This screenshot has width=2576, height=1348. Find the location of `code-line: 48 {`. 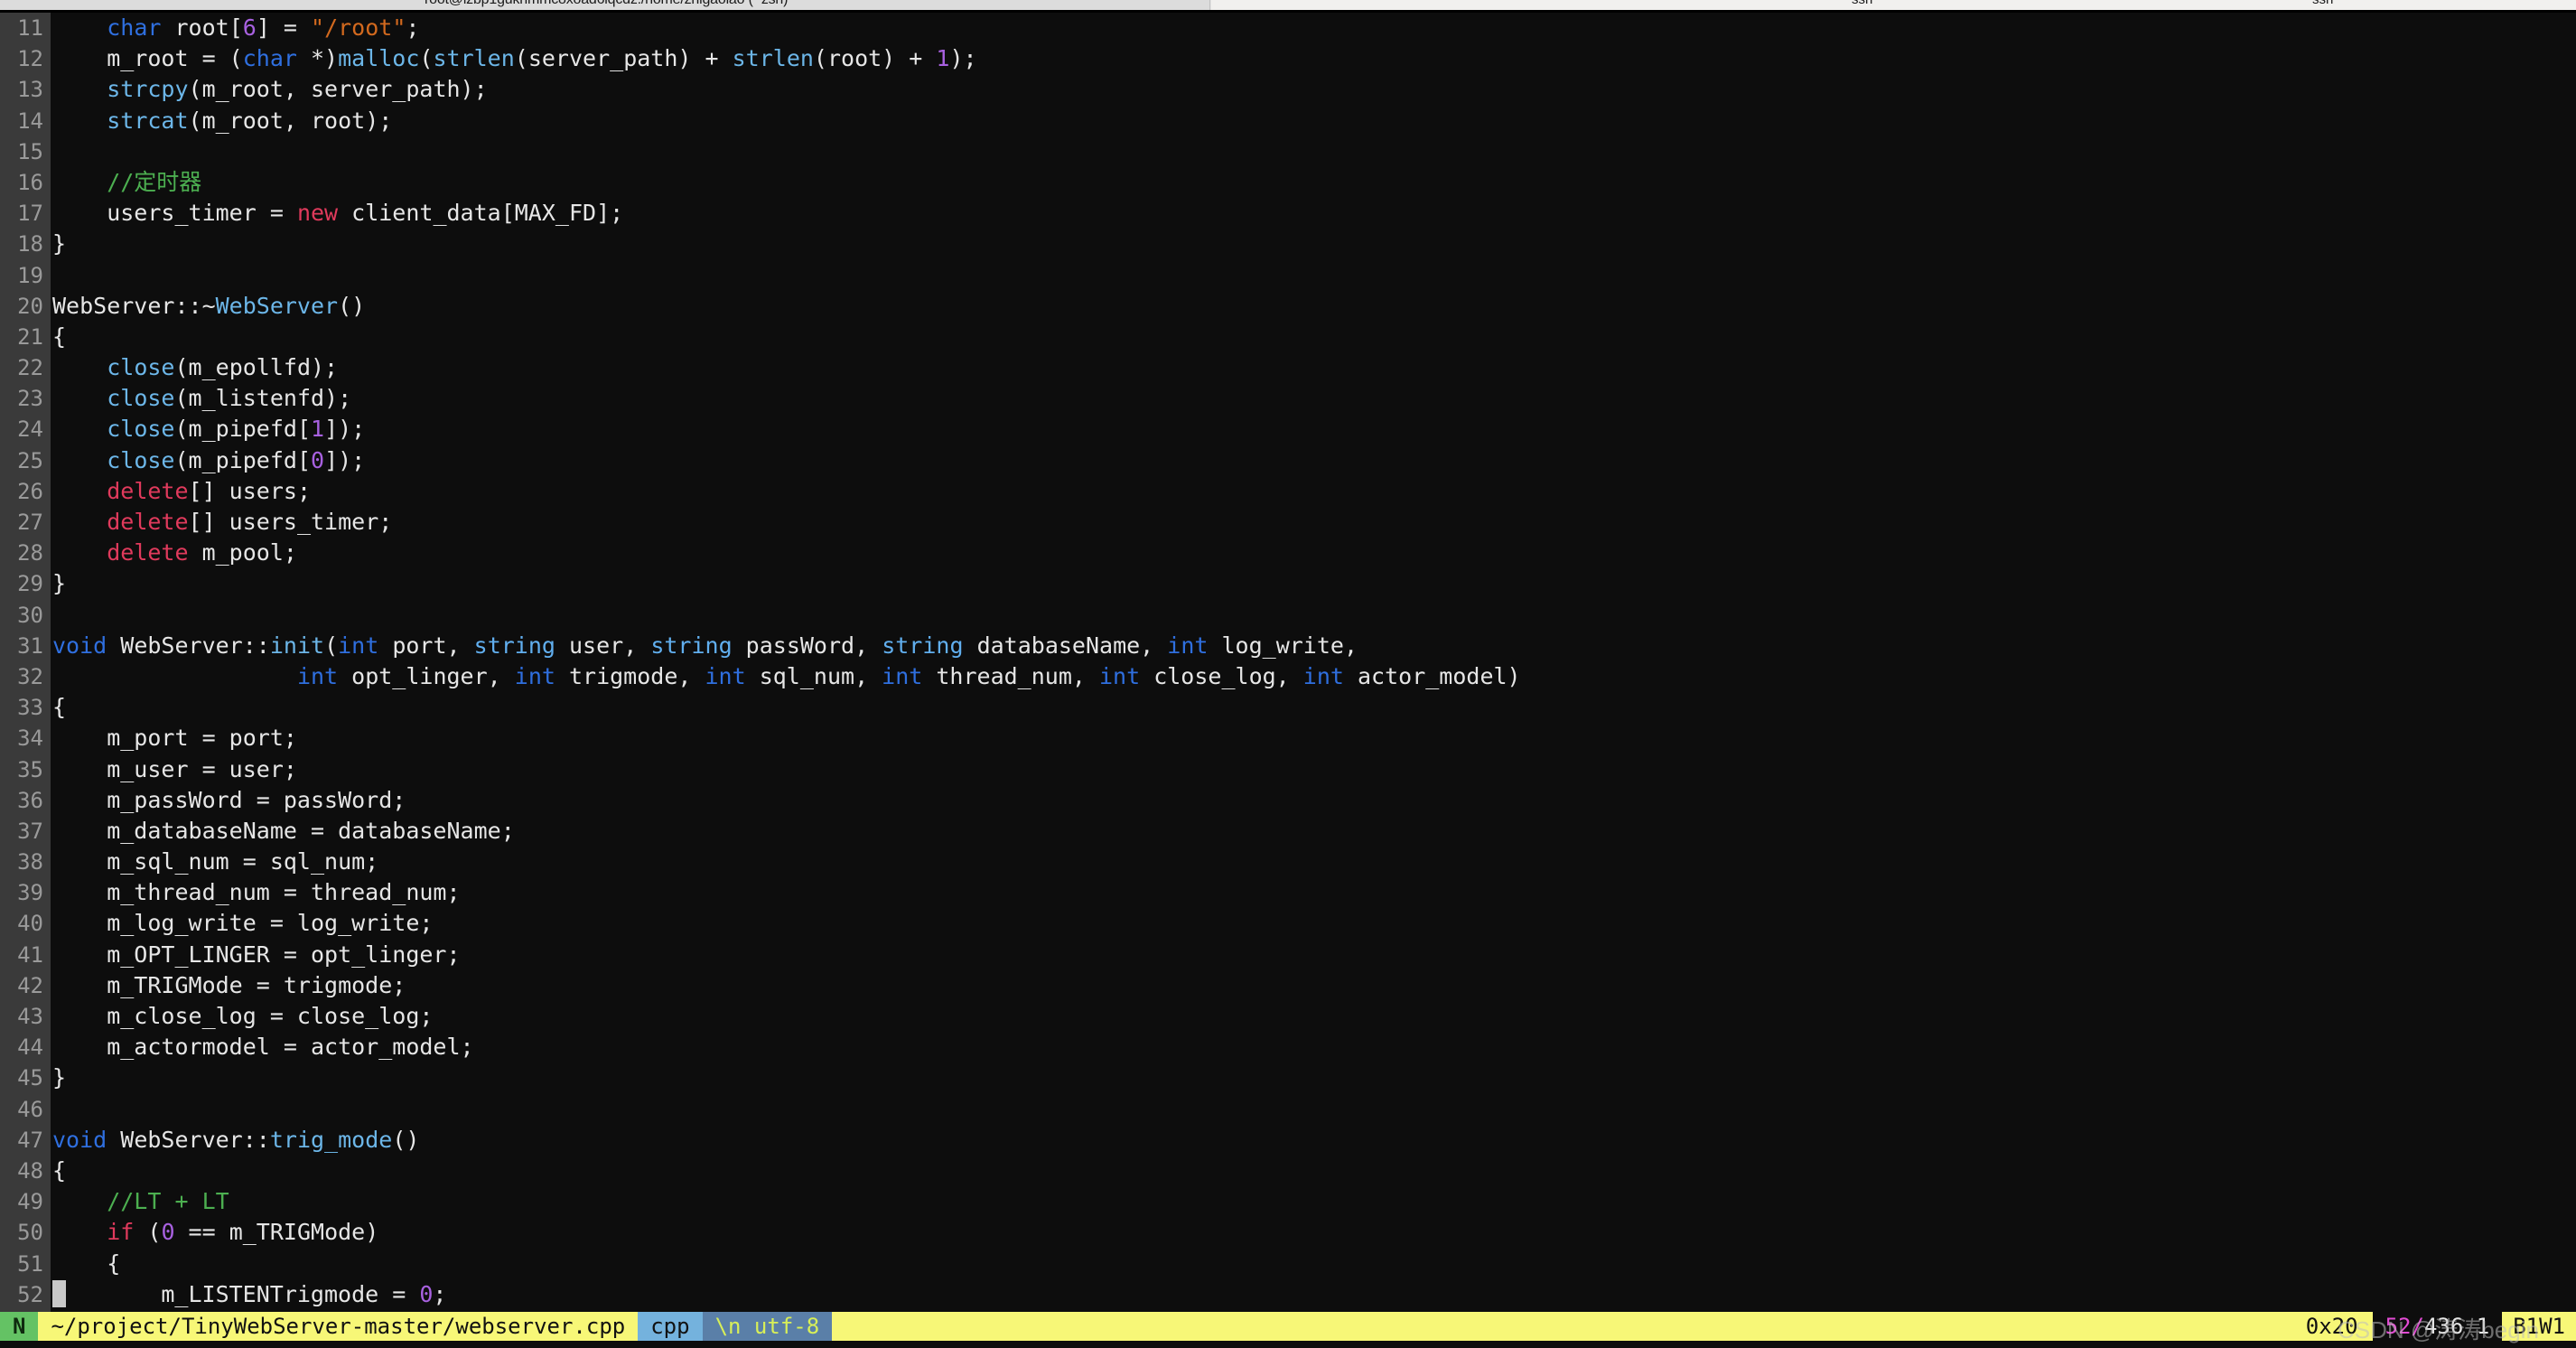

code-line: 48 { is located at coordinates (1288, 1171).